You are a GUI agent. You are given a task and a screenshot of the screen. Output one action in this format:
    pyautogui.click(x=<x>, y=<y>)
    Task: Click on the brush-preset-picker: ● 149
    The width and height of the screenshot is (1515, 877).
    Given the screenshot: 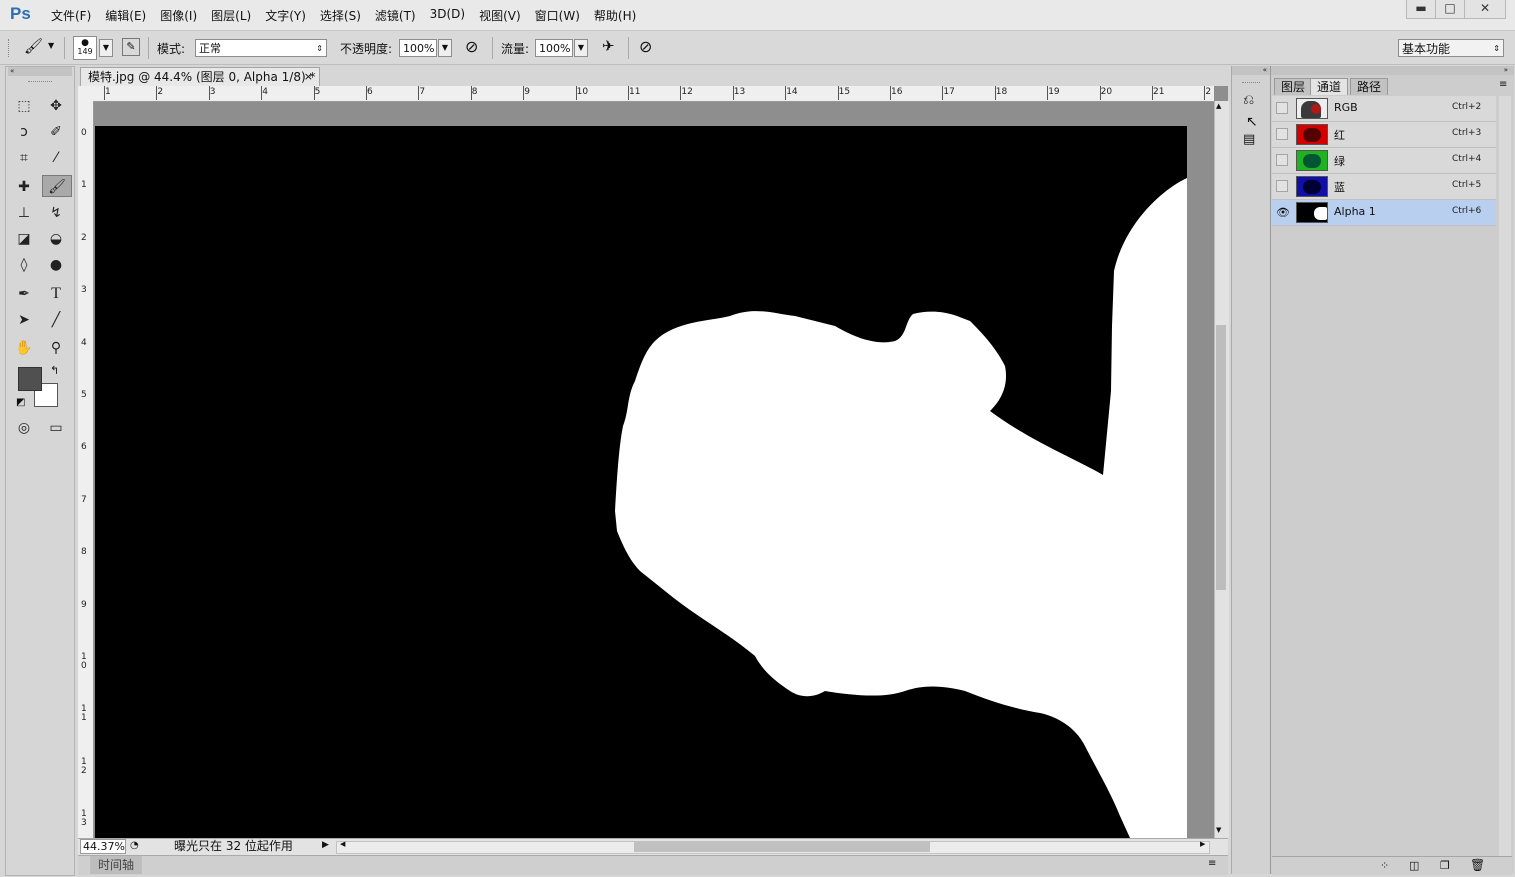 What is the action you would take?
    pyautogui.click(x=85, y=48)
    